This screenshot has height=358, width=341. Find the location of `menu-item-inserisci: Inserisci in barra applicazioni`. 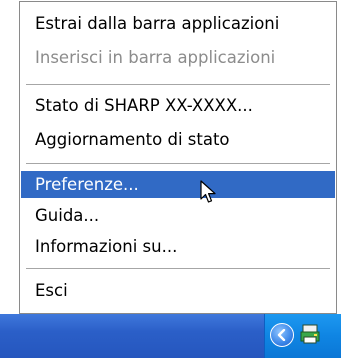

menu-item-inserisci: Inserisci in barra applicazioni is located at coordinates (155, 57).